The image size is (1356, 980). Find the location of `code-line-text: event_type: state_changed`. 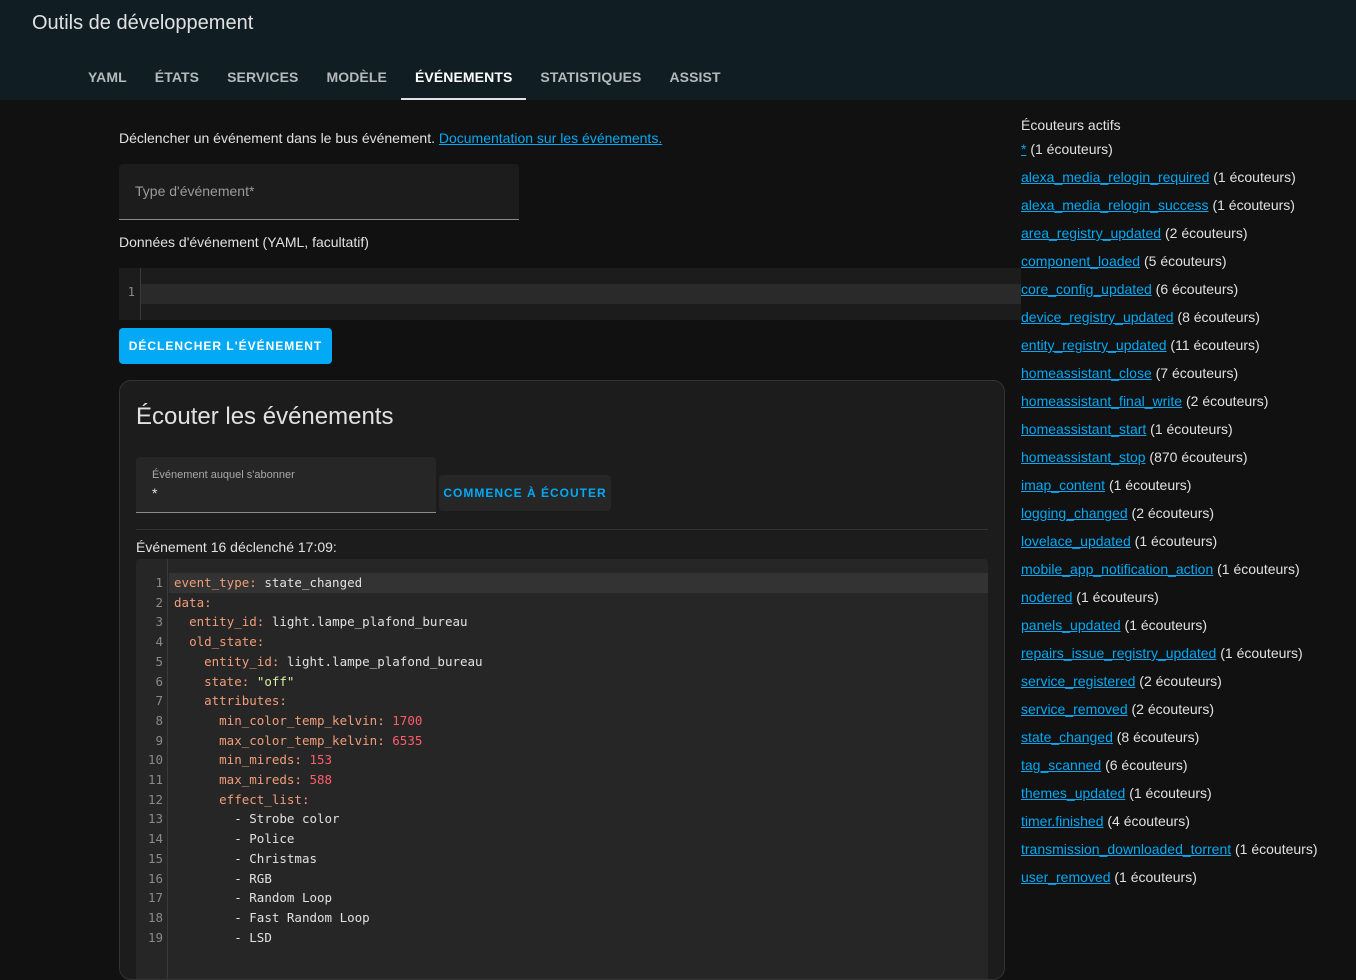

code-line-text: event_type: state_changed is located at coordinates (268, 583).